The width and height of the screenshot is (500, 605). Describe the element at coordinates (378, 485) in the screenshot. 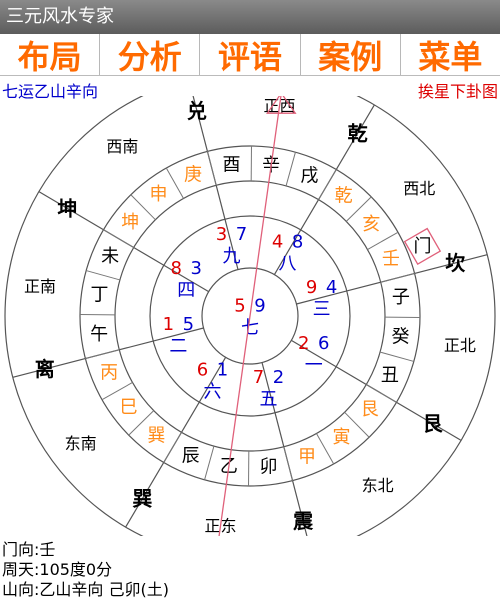

I see `direction-label: 东北` at that location.